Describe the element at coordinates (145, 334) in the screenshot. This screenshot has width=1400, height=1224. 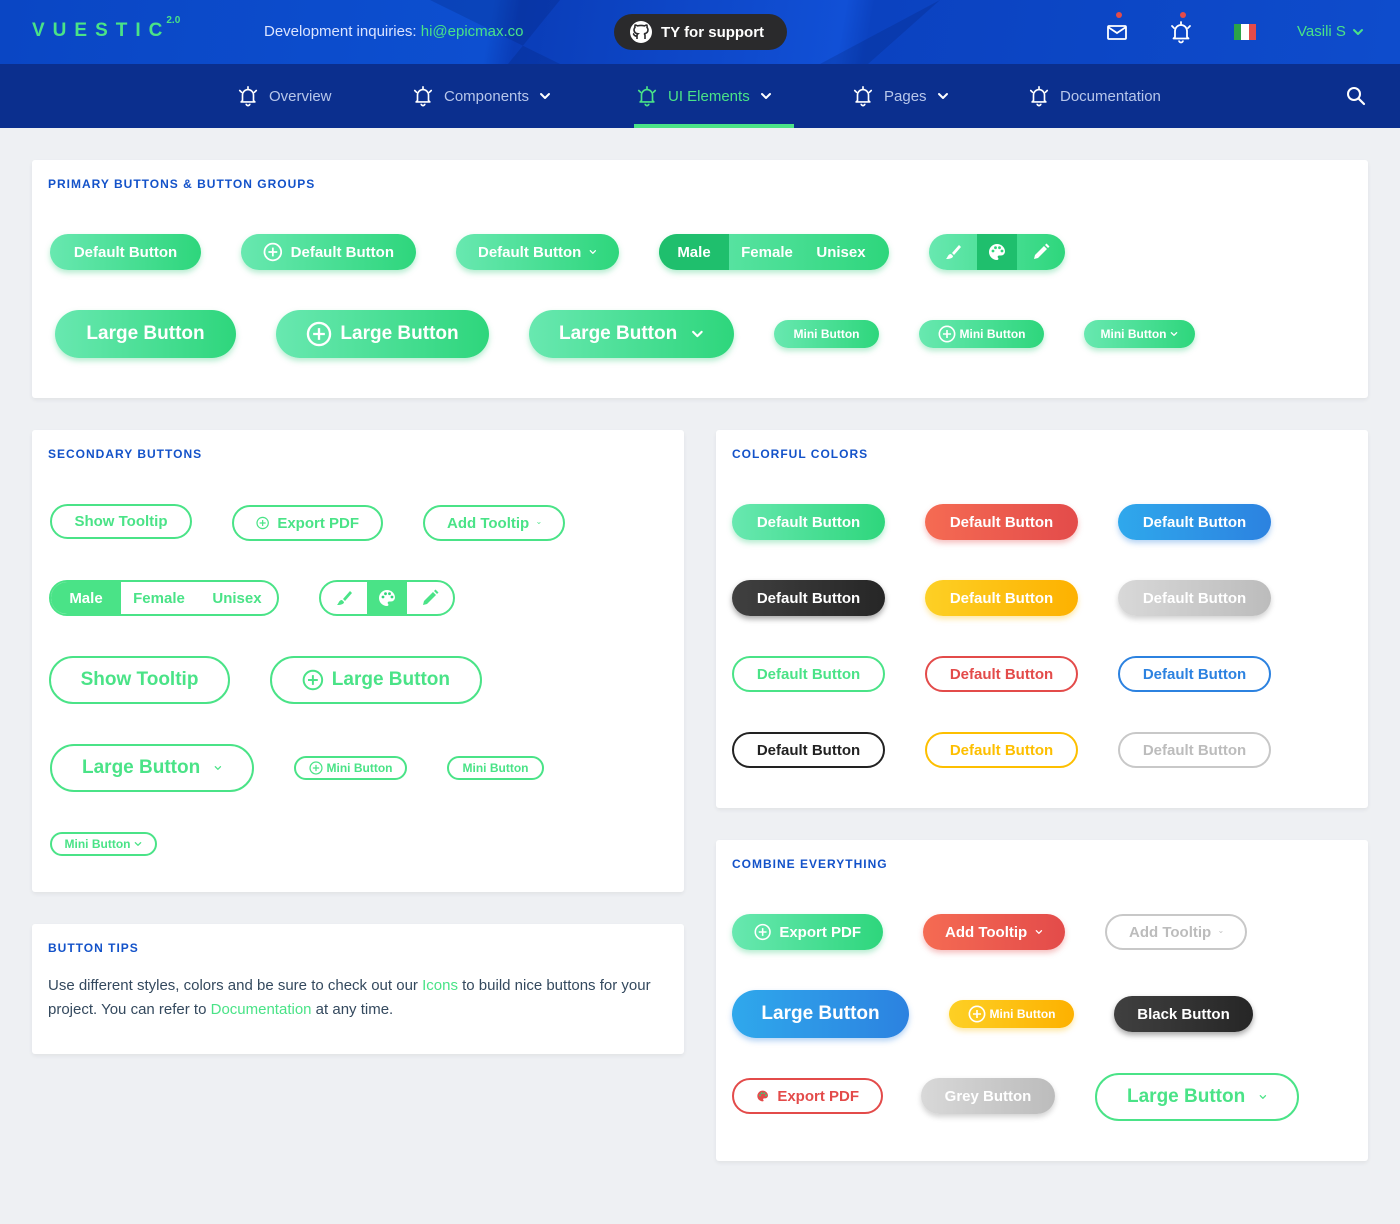
I see `large-button: Large Button` at that location.